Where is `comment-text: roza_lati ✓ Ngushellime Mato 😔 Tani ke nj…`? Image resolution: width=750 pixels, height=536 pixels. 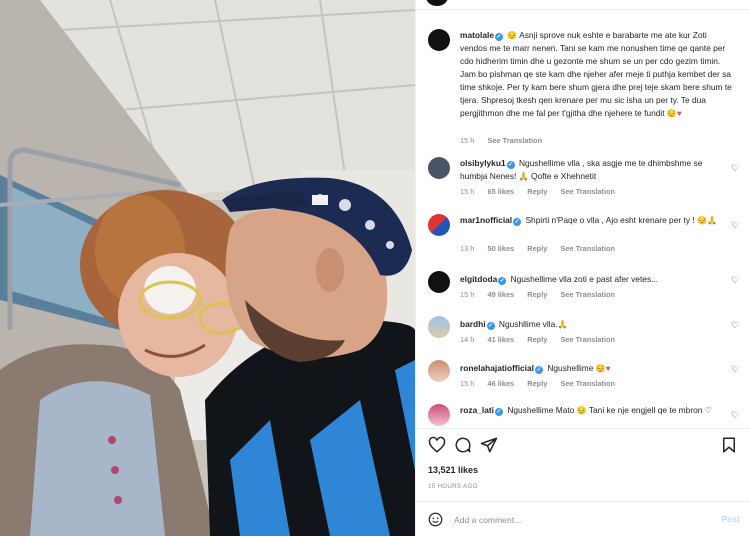 comment-text: roza_lati ✓ Ngushellime Mato 😔 Tani ke nj… is located at coordinates (589, 410).